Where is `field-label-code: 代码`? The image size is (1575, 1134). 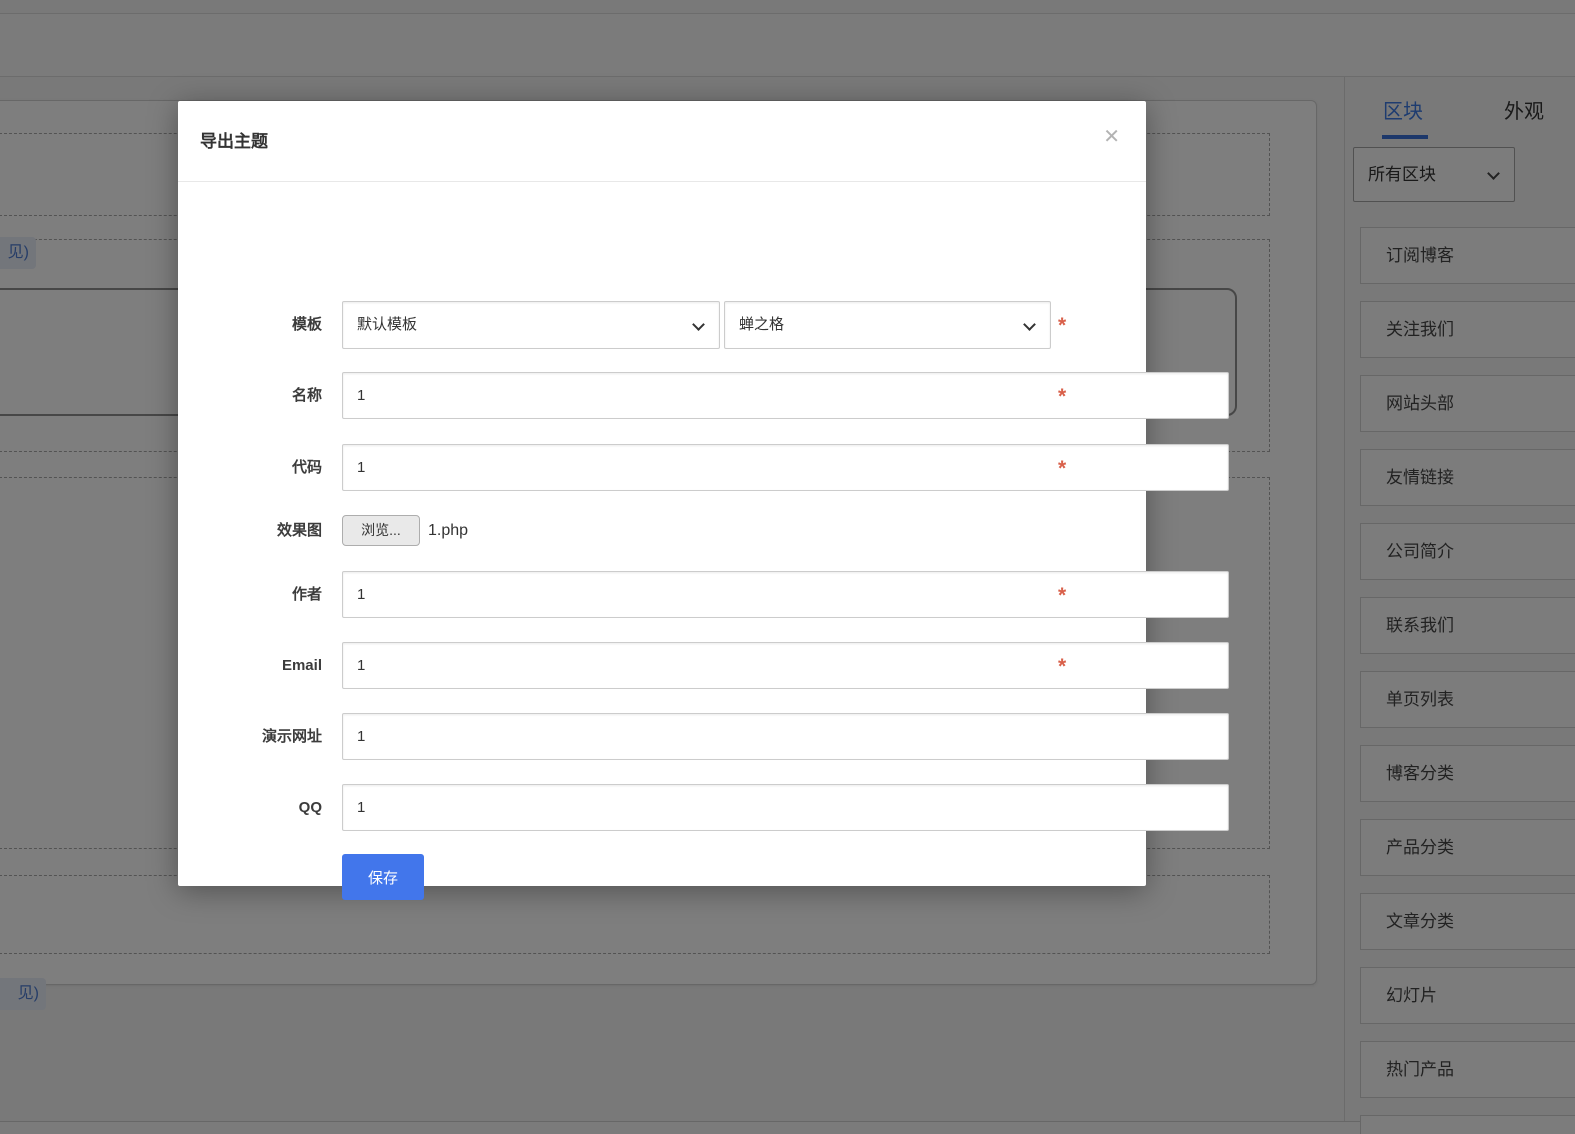
field-label-code: 代码 is located at coordinates (306, 467).